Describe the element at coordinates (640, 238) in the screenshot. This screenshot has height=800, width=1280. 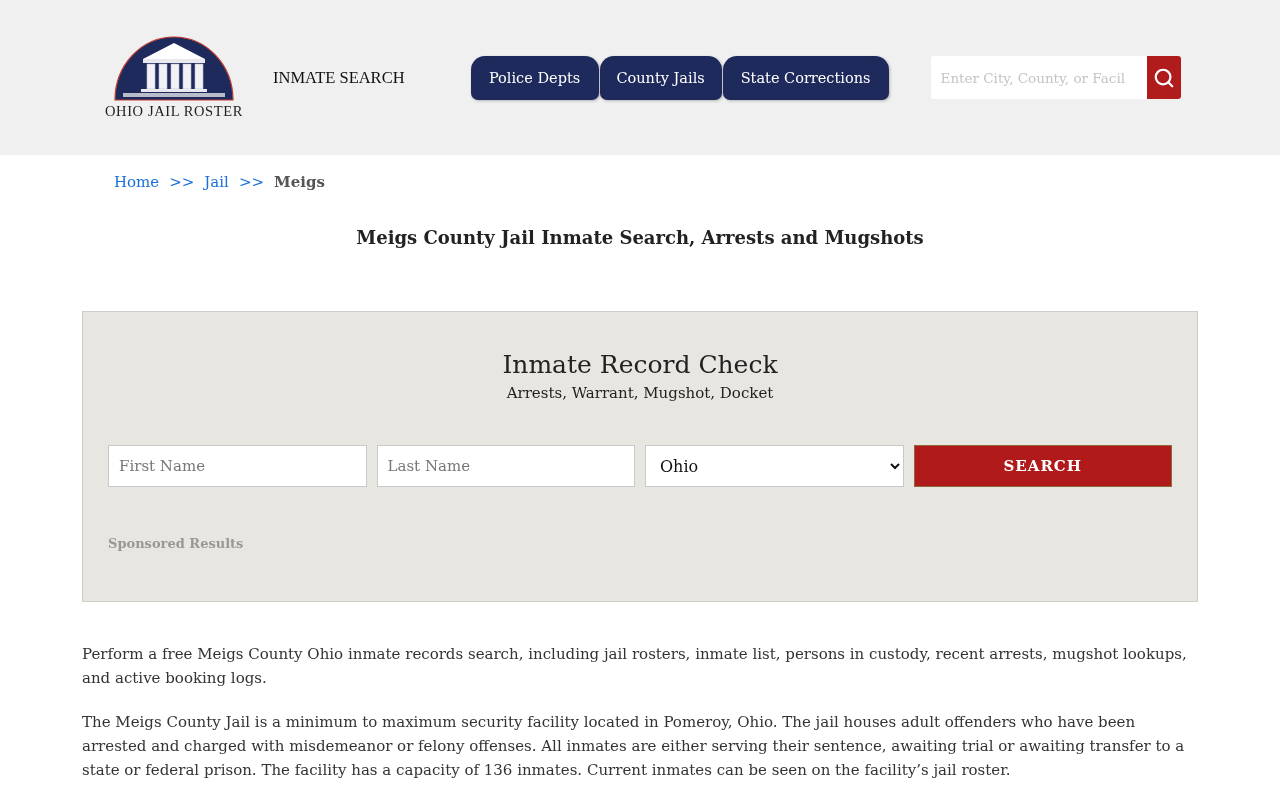
I see `page-title: Meigs County Jail Inmate Search, Arrests and Mugshots` at that location.